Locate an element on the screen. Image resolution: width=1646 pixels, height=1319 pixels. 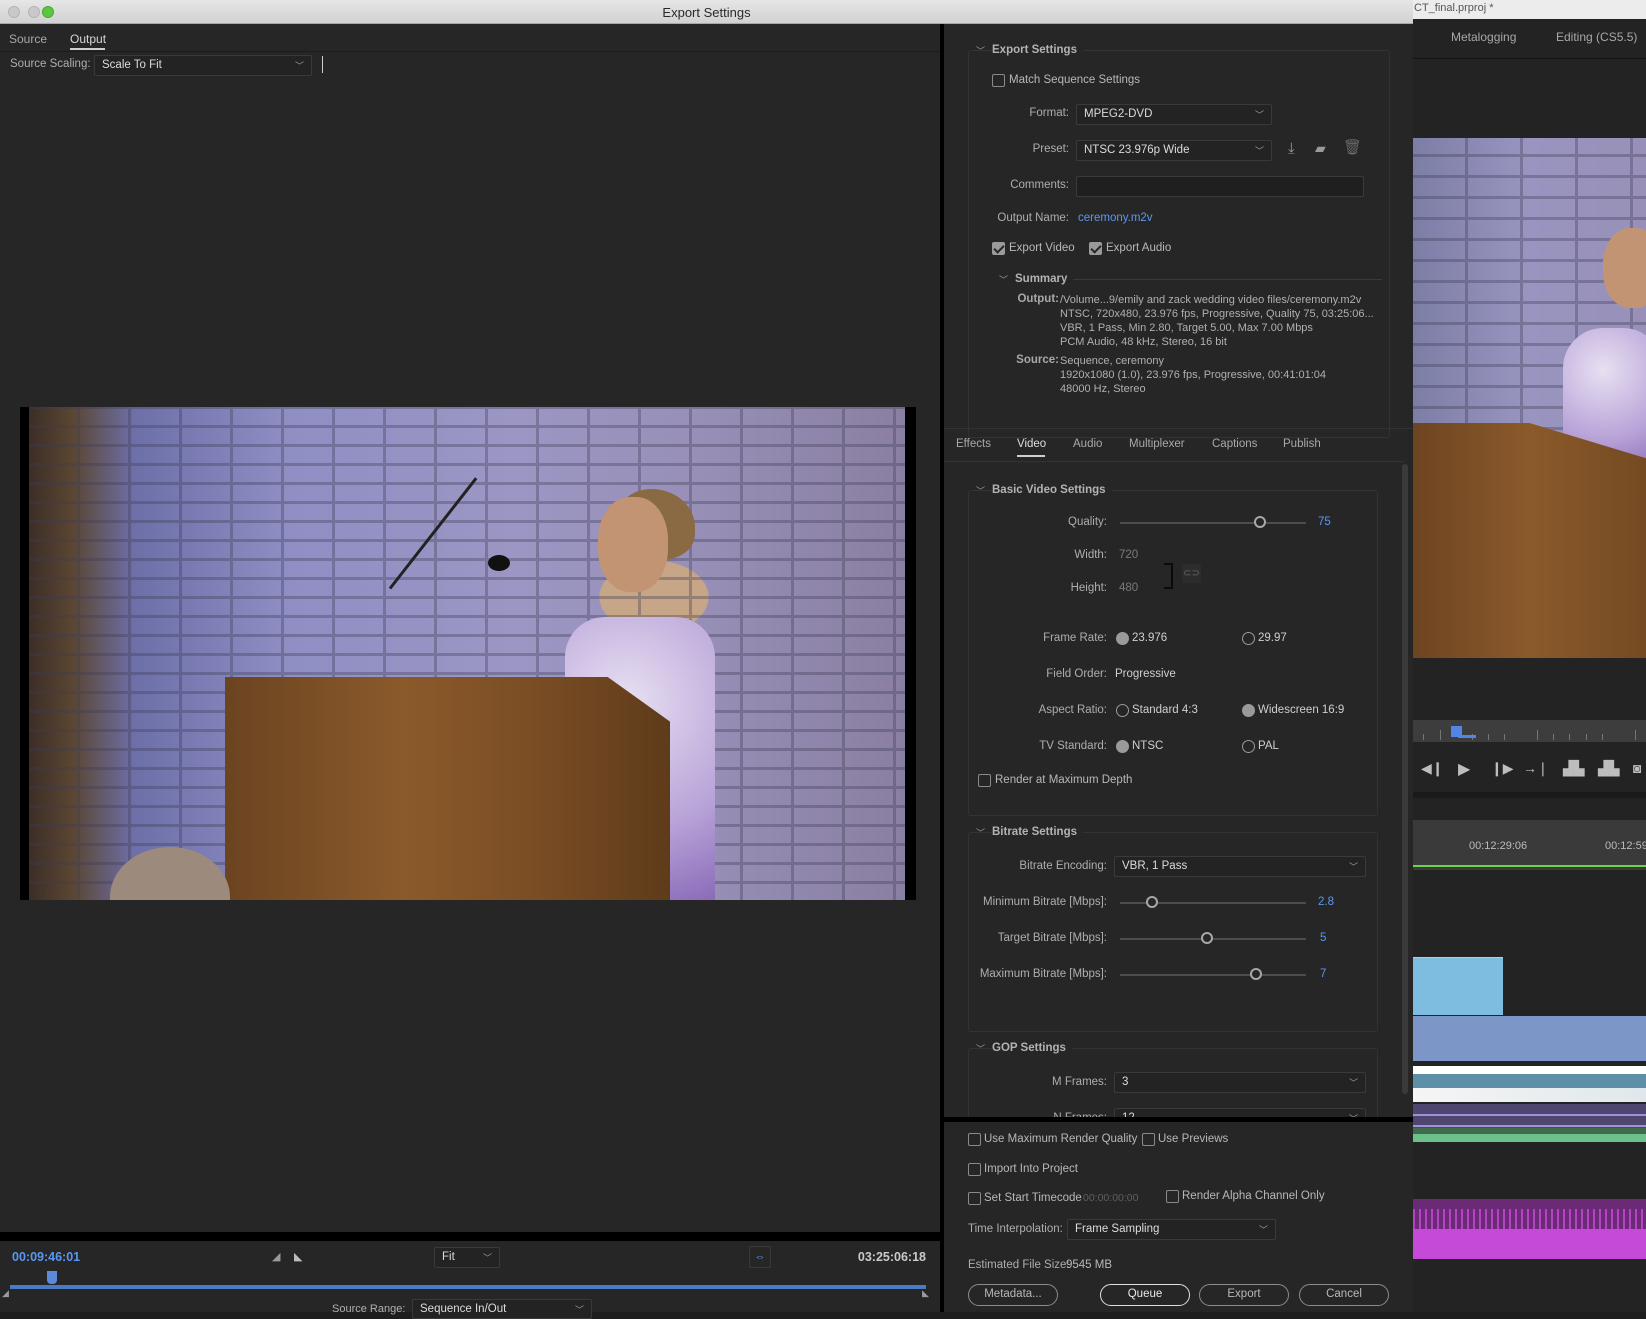
current-timecode: 00:09:46:01 is located at coordinates (46, 1257).